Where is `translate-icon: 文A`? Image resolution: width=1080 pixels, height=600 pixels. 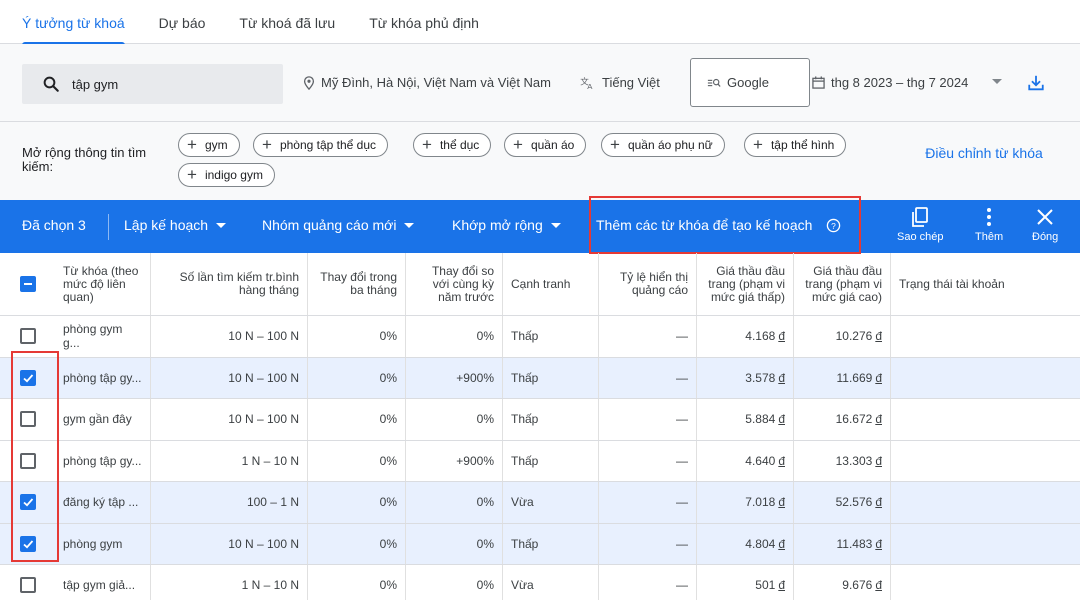 translate-icon: 文A is located at coordinates (586, 83).